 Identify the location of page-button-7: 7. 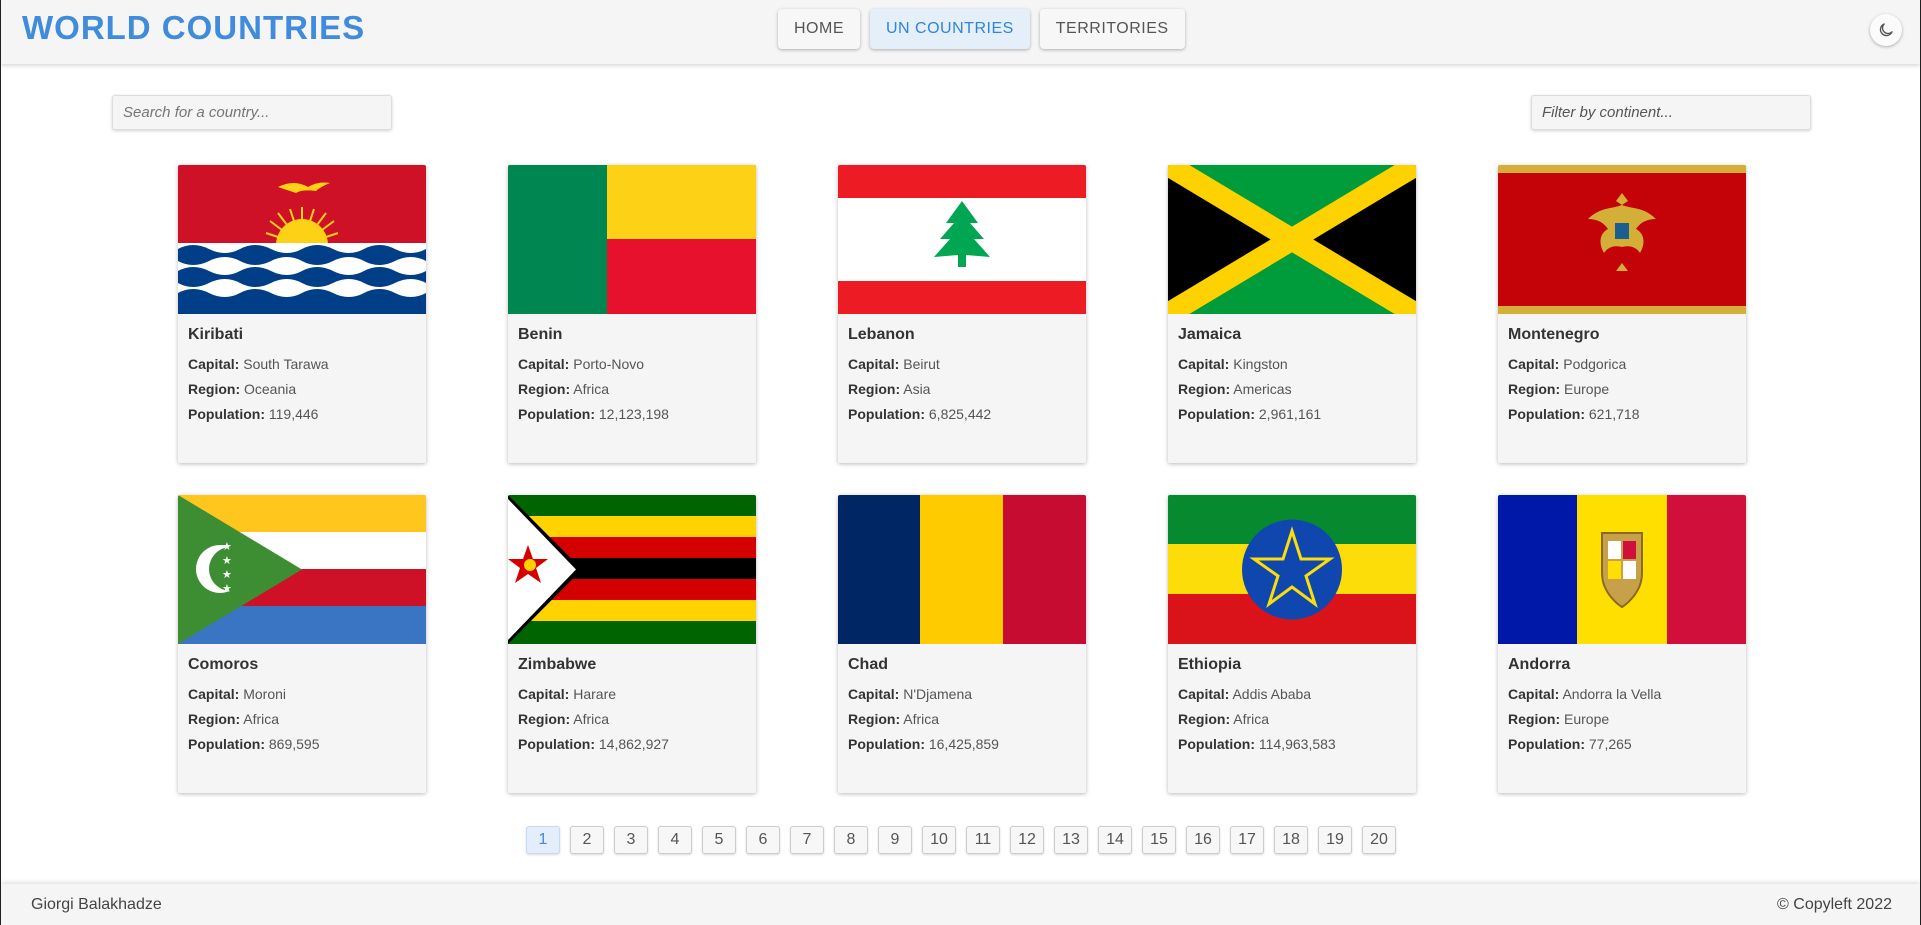
(807, 840).